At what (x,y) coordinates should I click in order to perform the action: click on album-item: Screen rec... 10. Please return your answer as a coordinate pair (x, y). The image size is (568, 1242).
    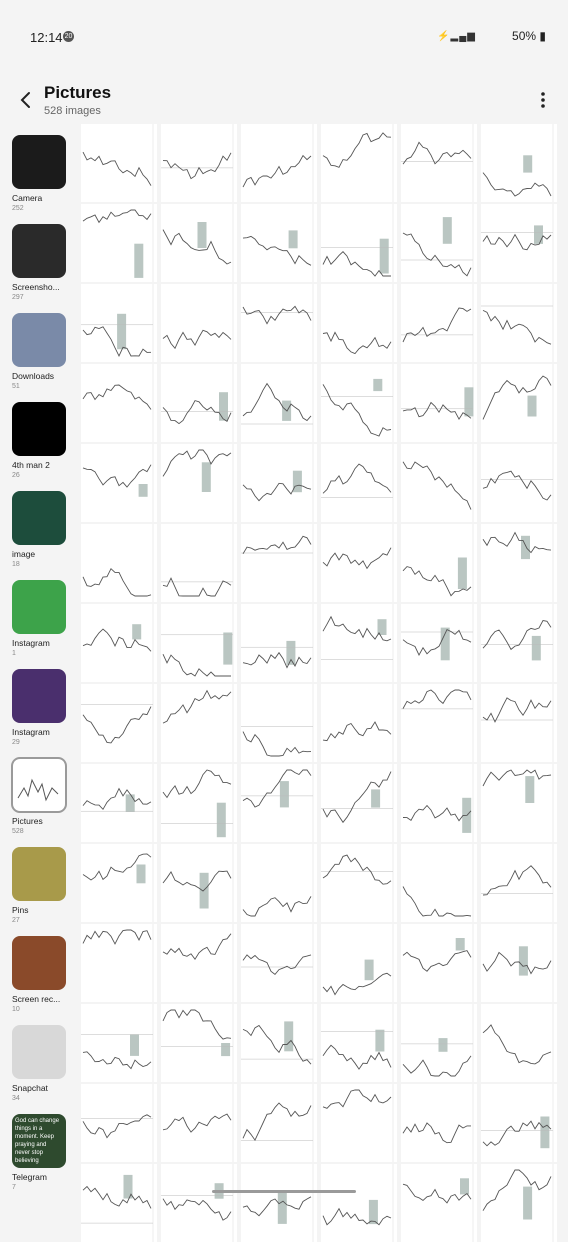
    Looking at the image, I should click on (45, 974).